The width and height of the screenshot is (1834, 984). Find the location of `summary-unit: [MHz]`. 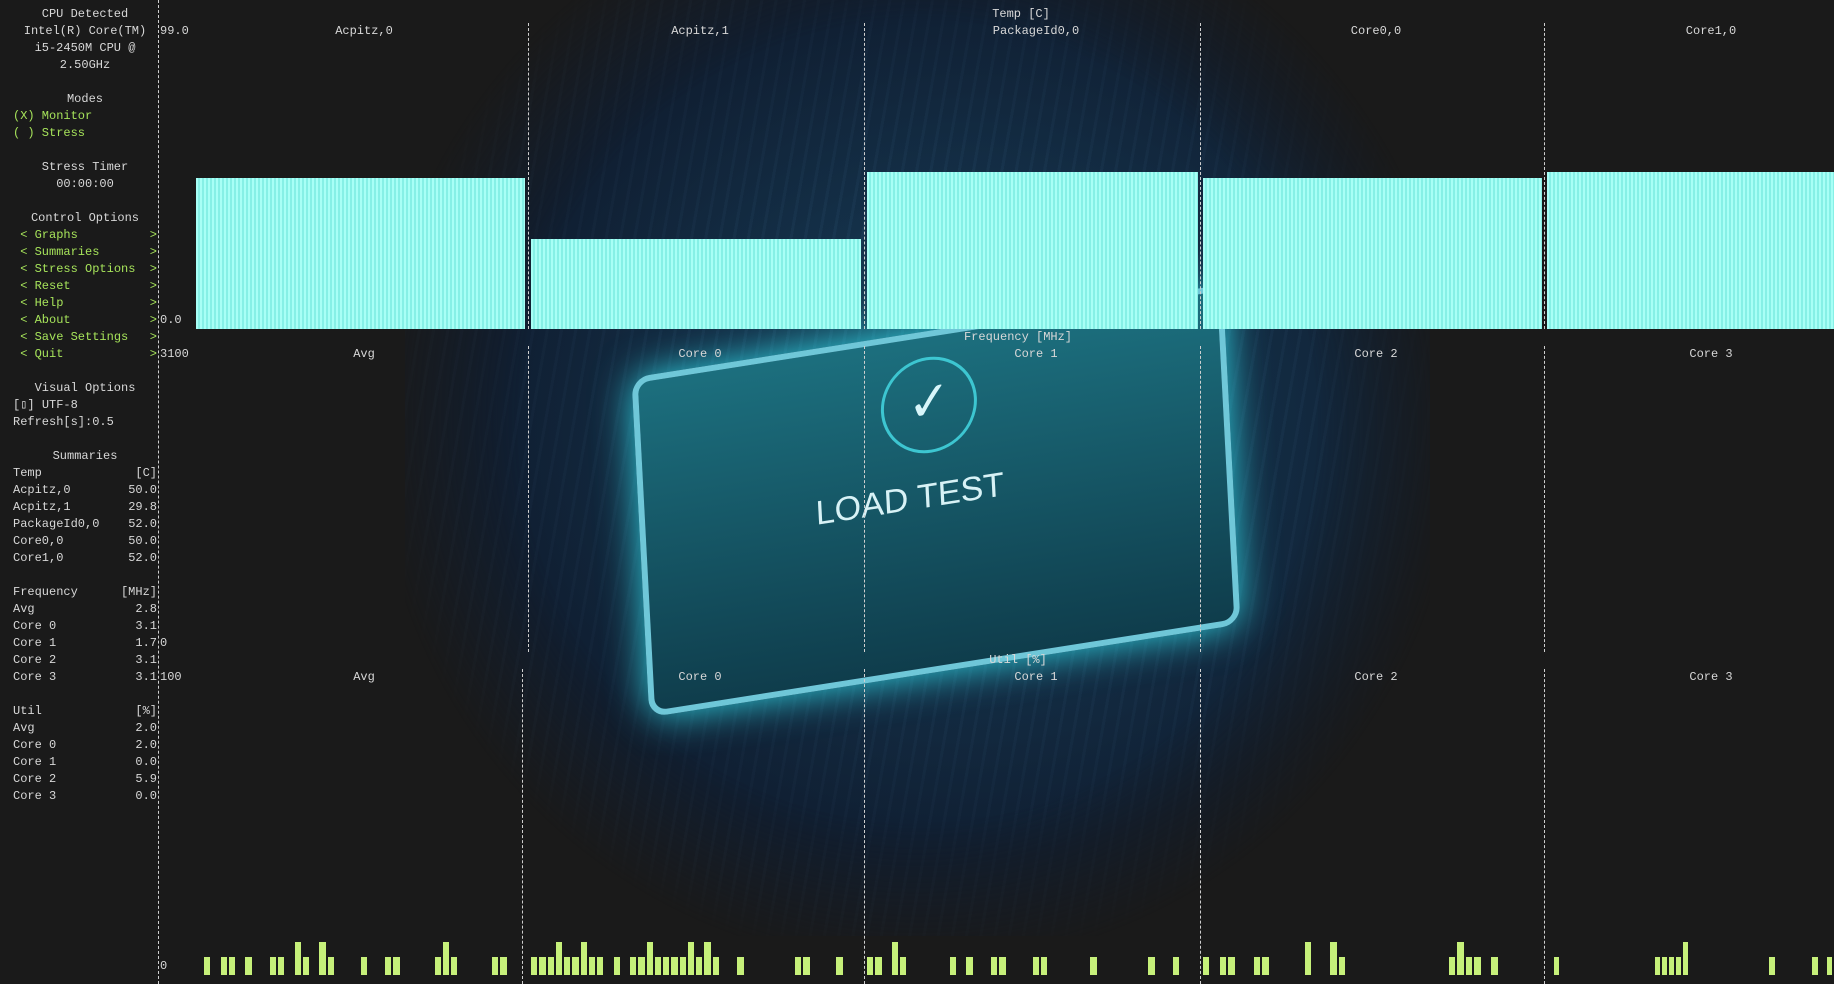

summary-unit: [MHz] is located at coordinates (138, 592).